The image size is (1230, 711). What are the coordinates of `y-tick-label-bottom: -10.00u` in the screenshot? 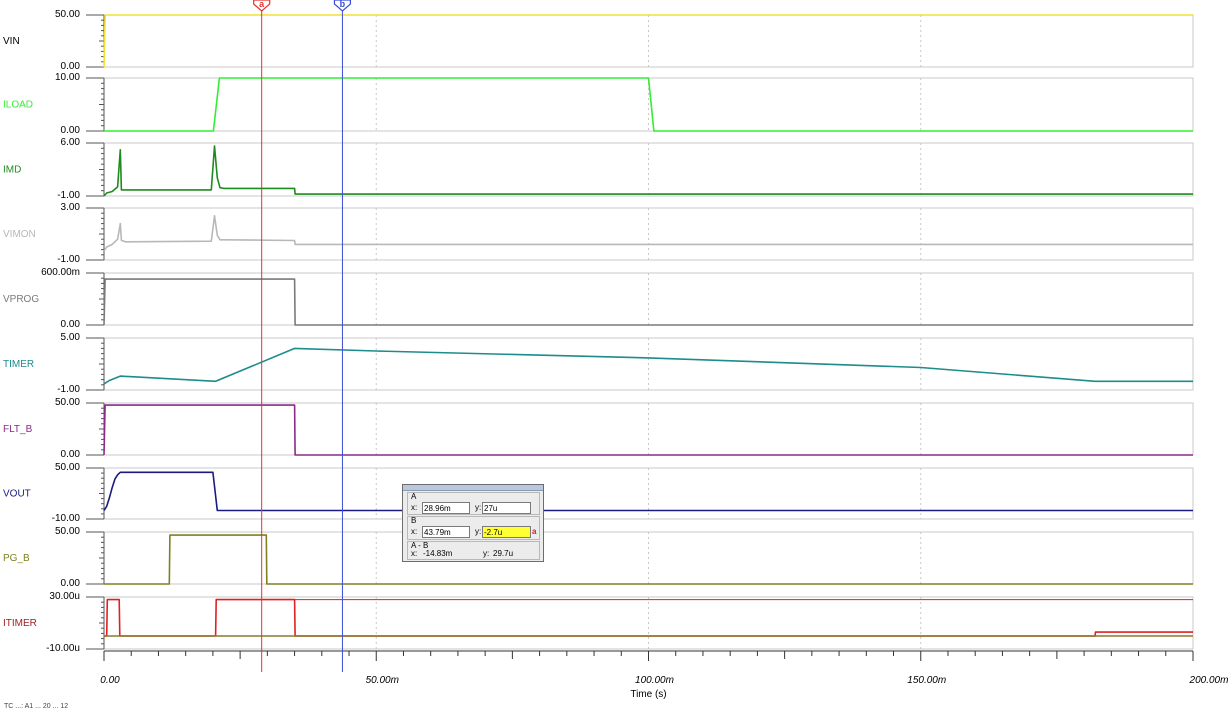 It's located at (63, 648).